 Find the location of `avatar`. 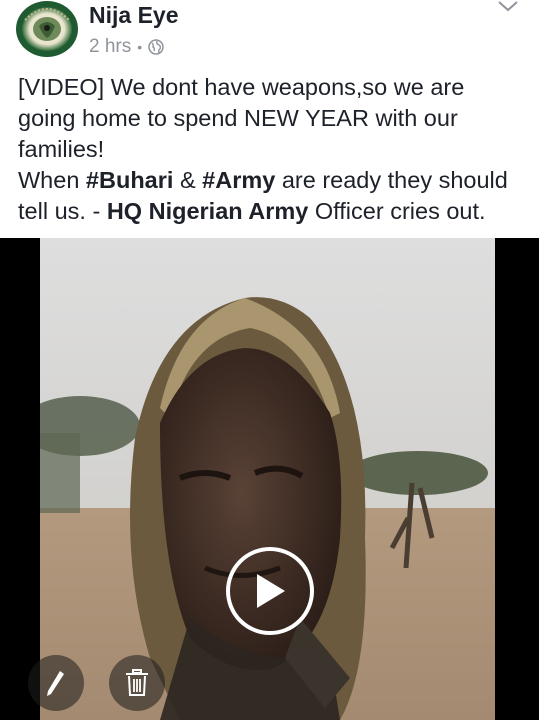

avatar is located at coordinates (47, 29).